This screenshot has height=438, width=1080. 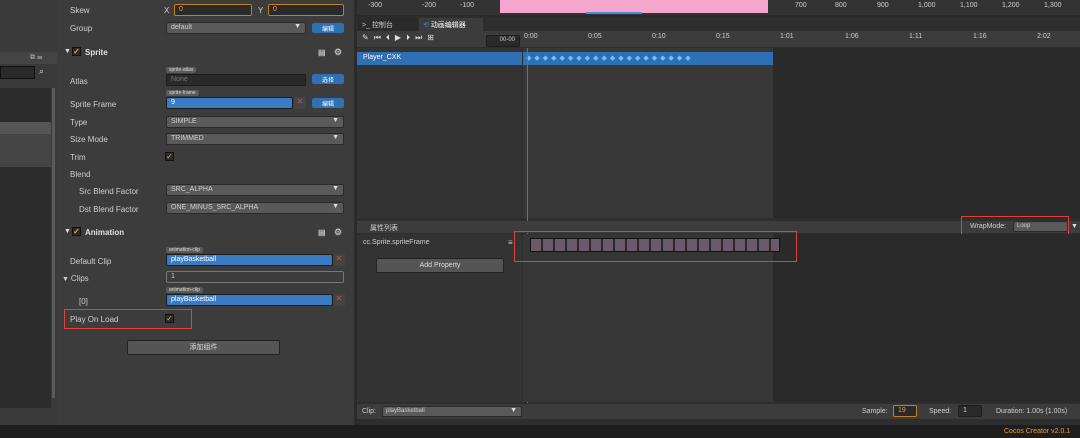 I want to click on hierarchy-search-input, so click(x=17, y=72).